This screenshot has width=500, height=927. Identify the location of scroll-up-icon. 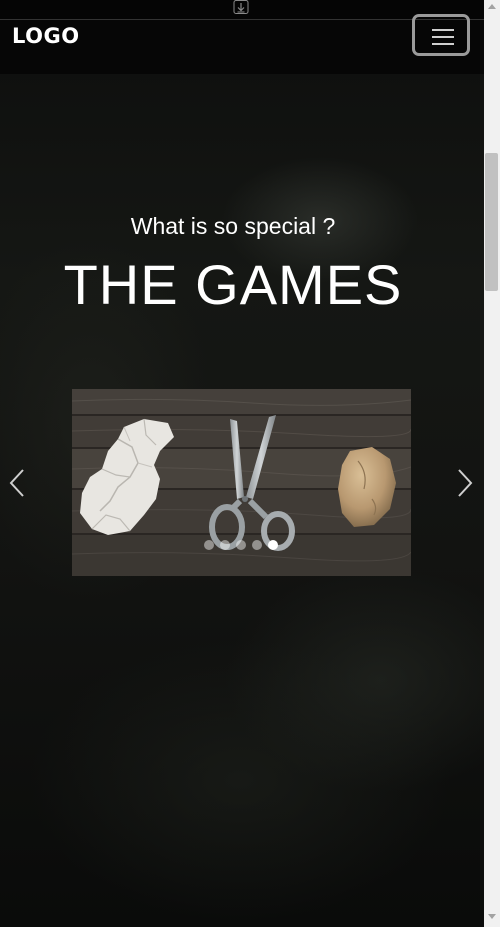
(492, 6).